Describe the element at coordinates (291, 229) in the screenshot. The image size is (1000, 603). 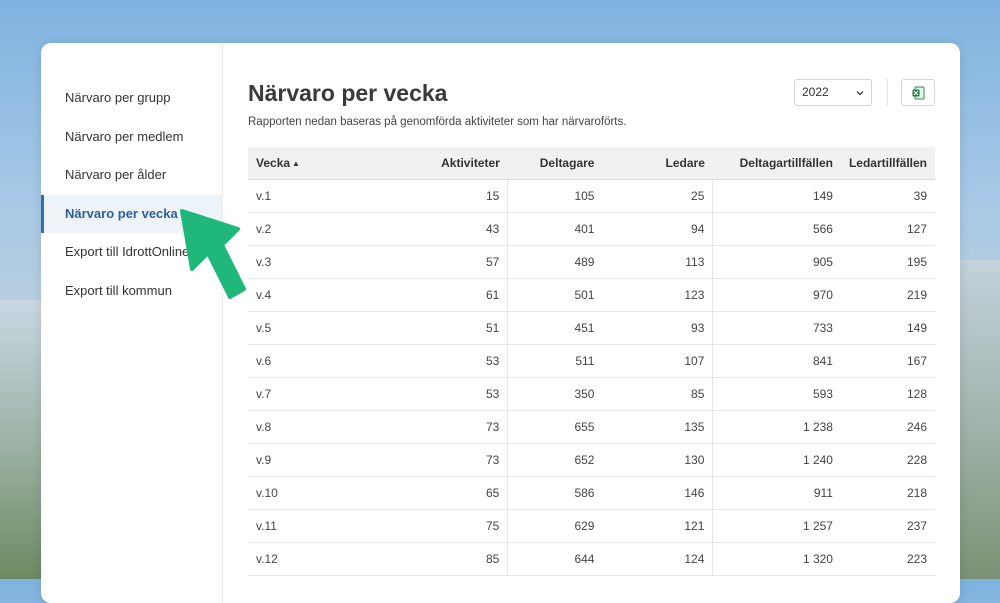
I see `cell-vecka: v.2` at that location.